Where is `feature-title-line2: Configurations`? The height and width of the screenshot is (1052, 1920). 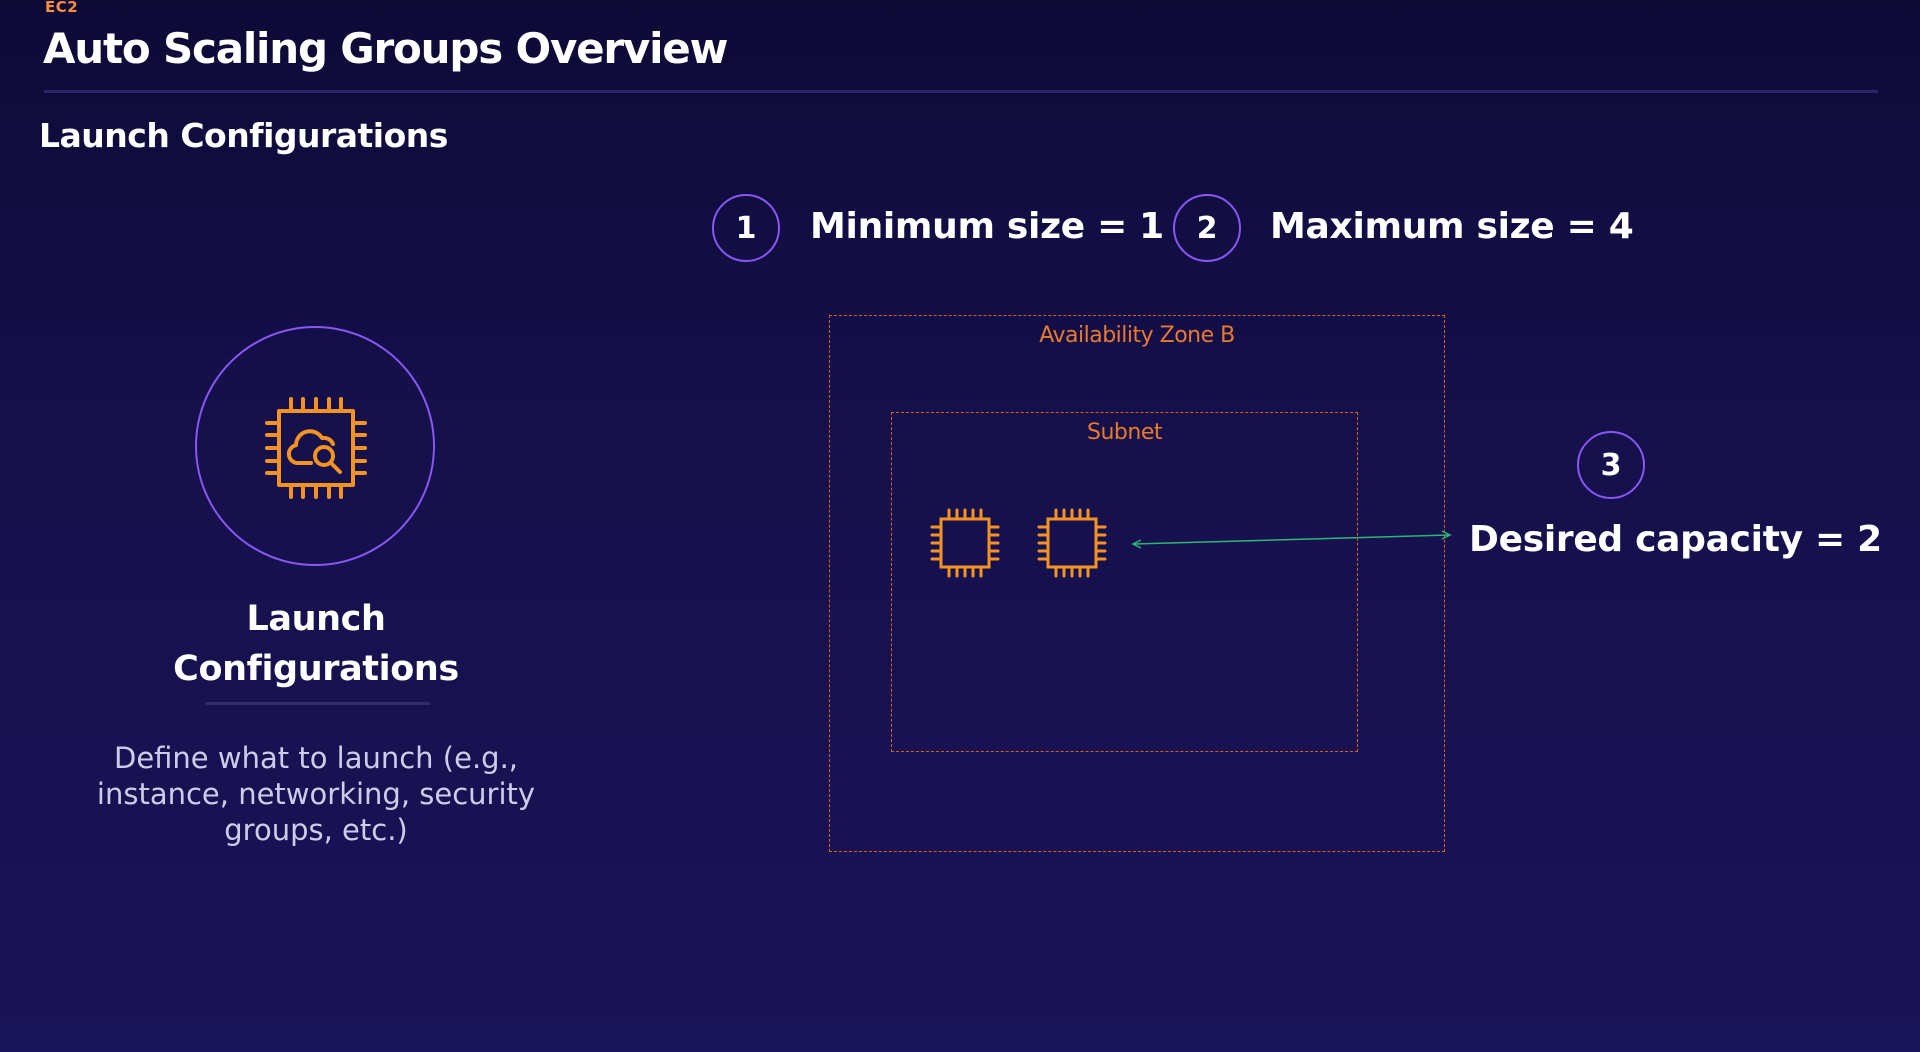
feature-title-line2: Configurations is located at coordinates (316, 669).